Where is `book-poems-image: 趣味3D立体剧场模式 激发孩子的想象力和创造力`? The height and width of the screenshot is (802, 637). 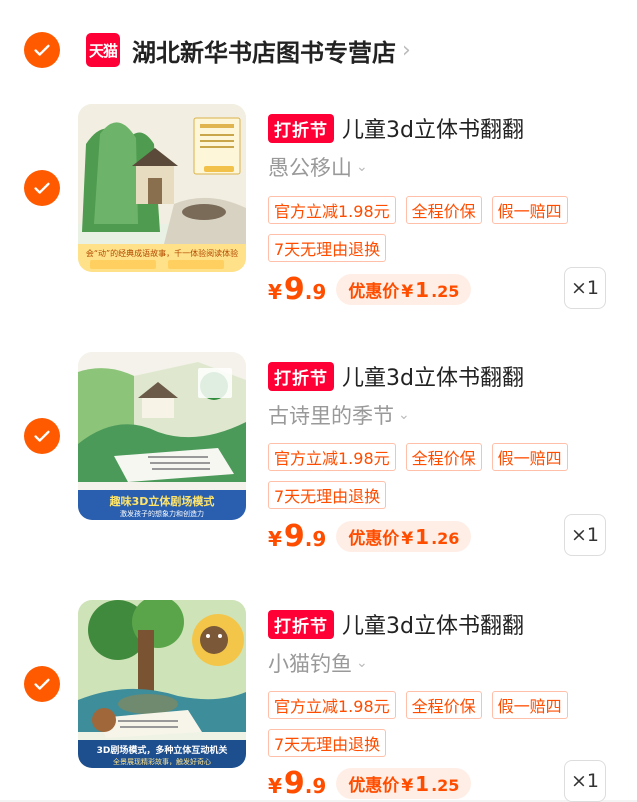 book-poems-image: 趣味3D立体剧场模式 激发孩子的想象力和创造力 is located at coordinates (162, 436).